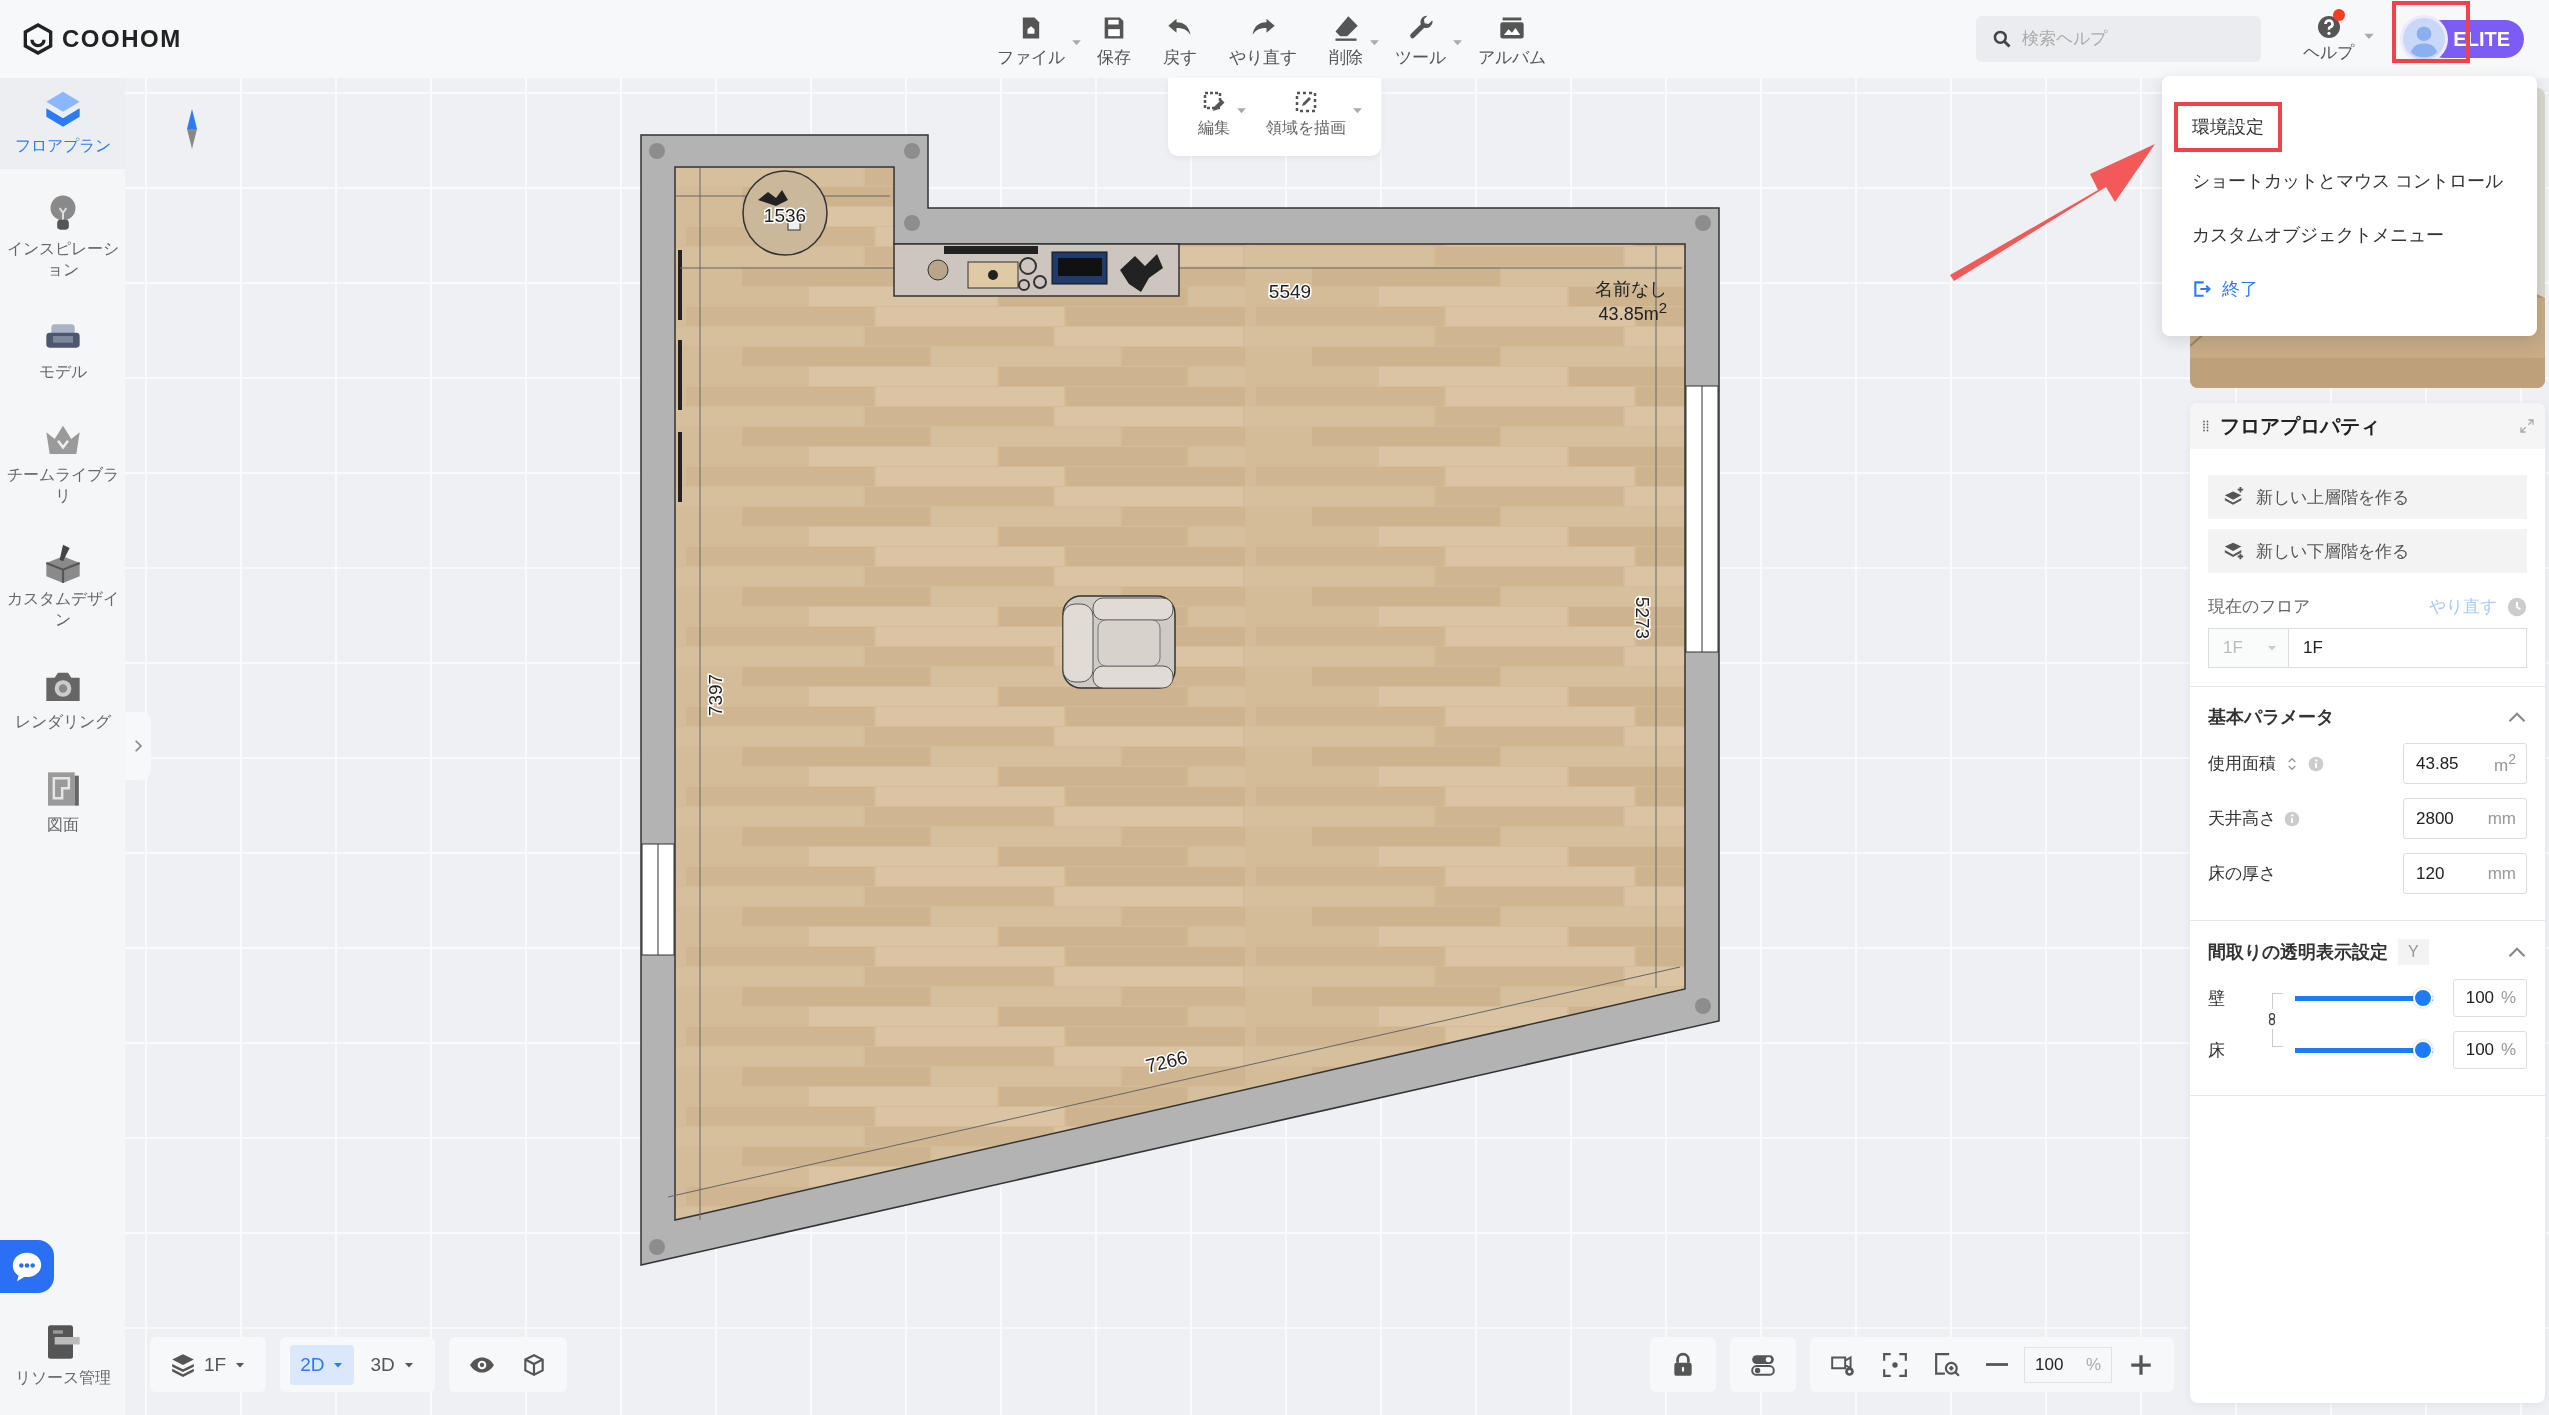 The width and height of the screenshot is (2549, 1415). Describe the element at coordinates (2217, 1050) in the screenshot. I see `slider-label: 床` at that location.